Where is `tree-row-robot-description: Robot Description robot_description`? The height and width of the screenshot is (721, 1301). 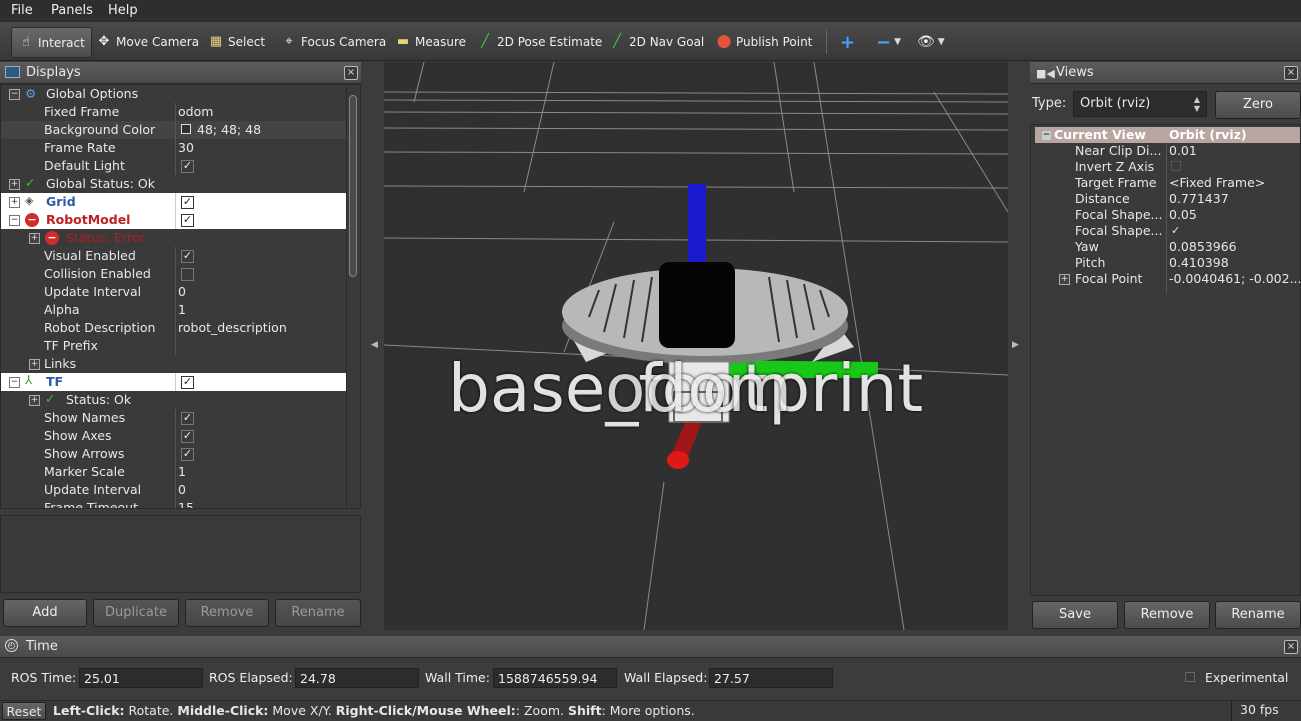
tree-row-robot-description: Robot Description robot_description is located at coordinates (174, 328).